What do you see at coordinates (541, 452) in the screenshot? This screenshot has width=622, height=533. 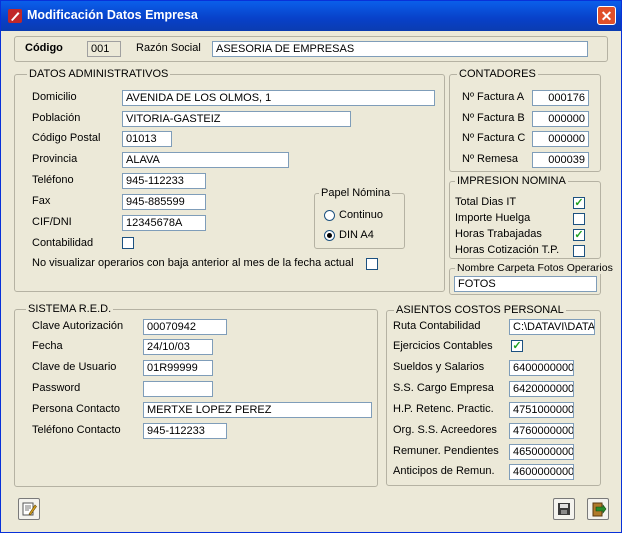 I see `asiento-field: 4650000000` at bounding box center [541, 452].